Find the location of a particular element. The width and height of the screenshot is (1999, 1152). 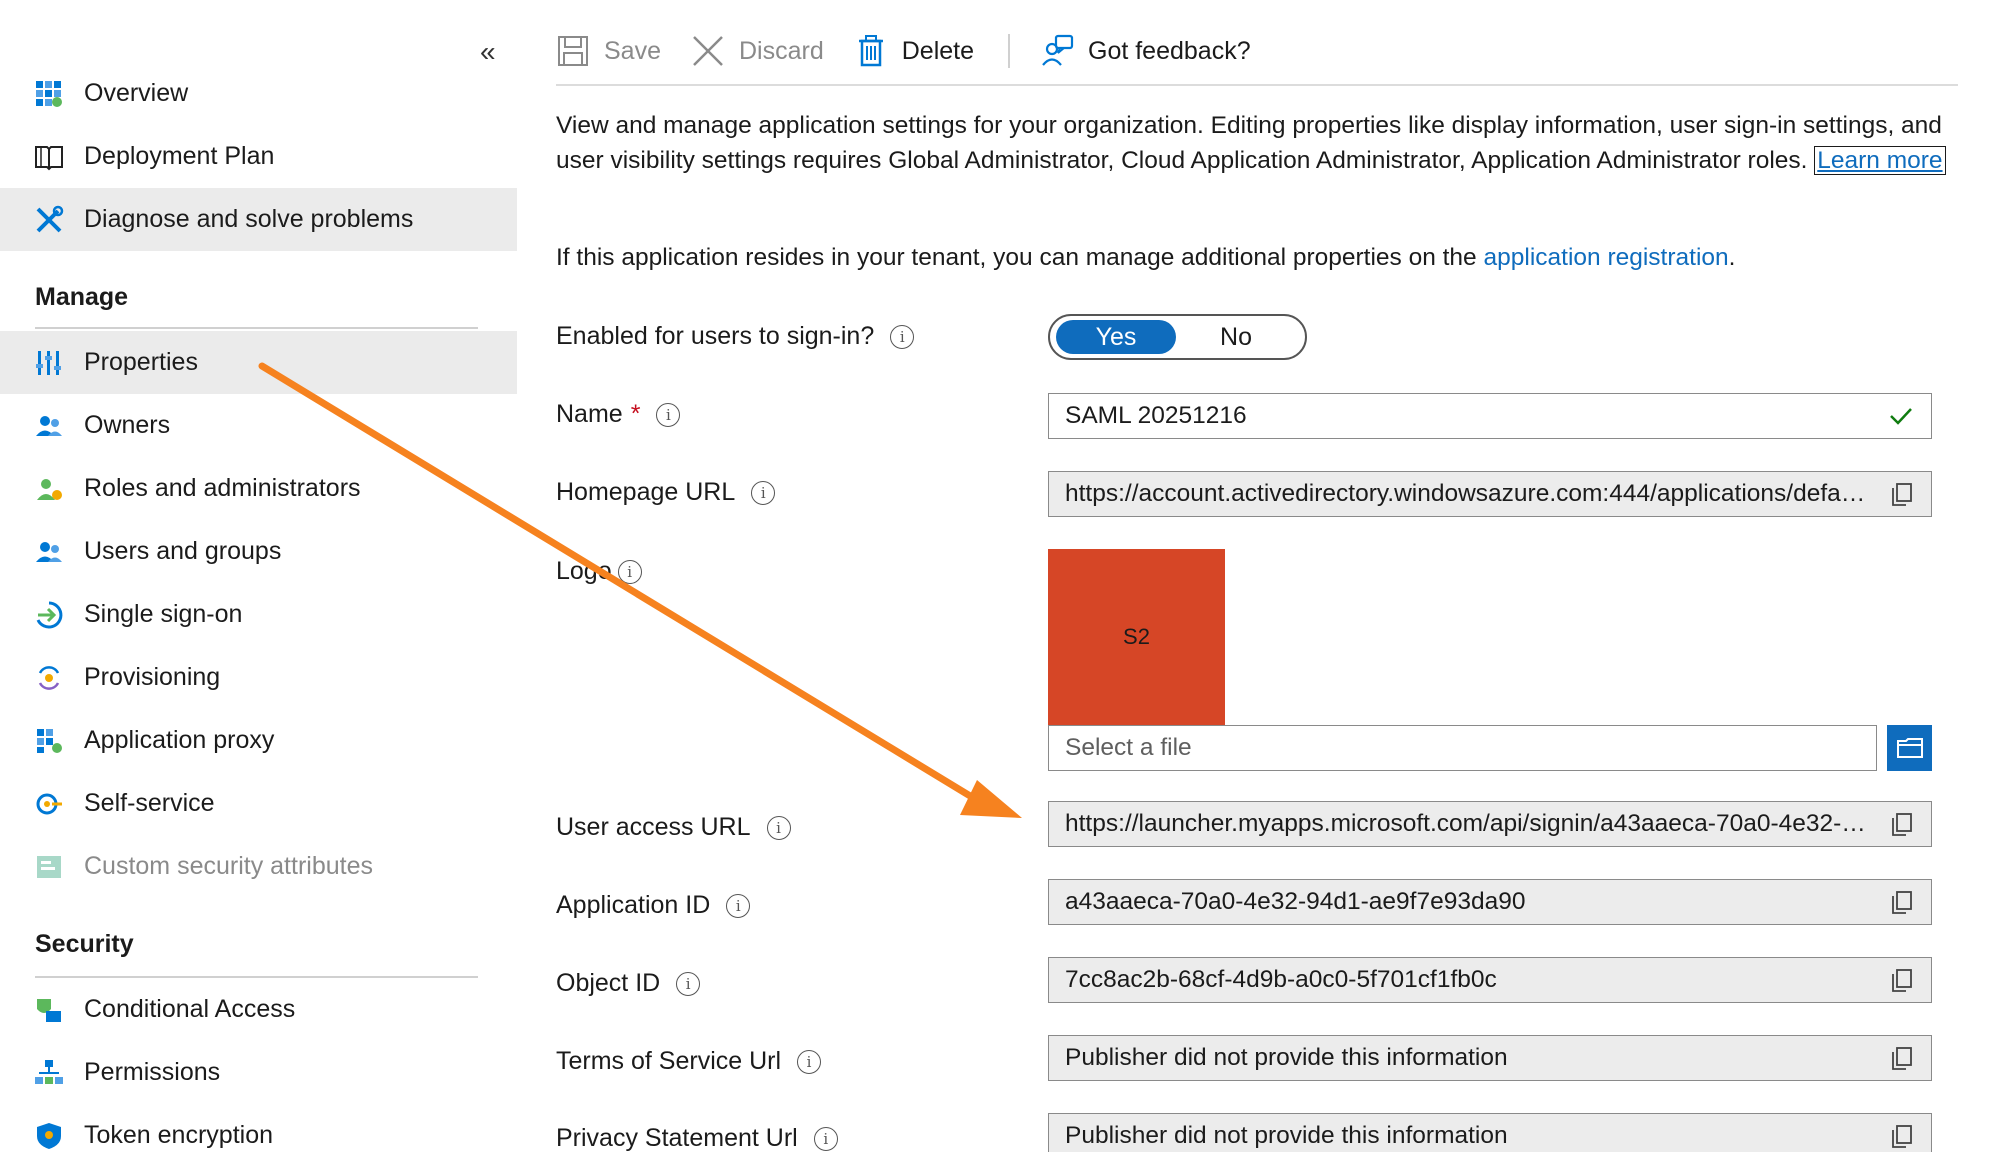

sidebar-item-single-sign-on: Single sign-on is located at coordinates (258, 614).